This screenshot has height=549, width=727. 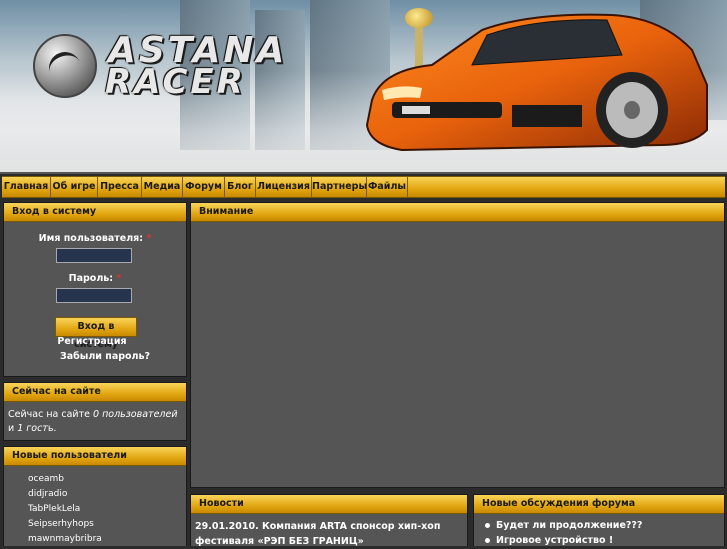 I want to click on new-user-item: oceamb, so click(x=107, y=479).